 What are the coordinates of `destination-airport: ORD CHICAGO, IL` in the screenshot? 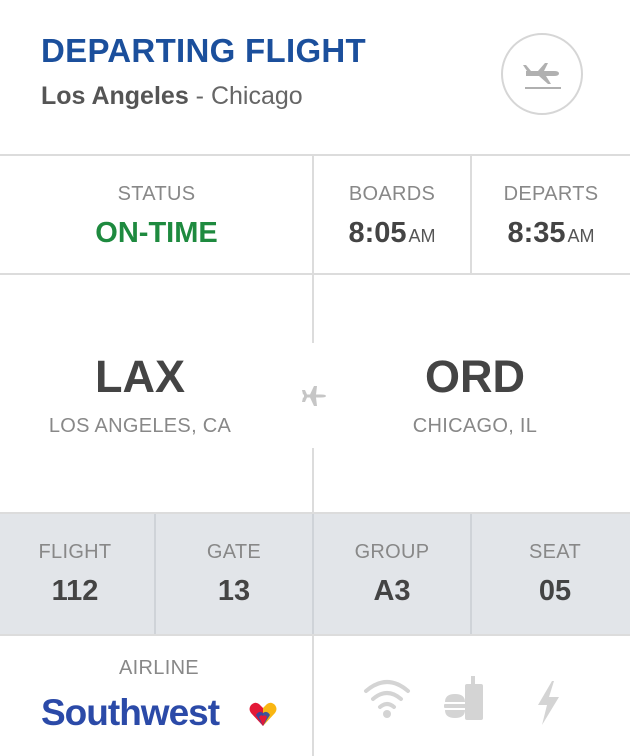 It's located at (475, 394).